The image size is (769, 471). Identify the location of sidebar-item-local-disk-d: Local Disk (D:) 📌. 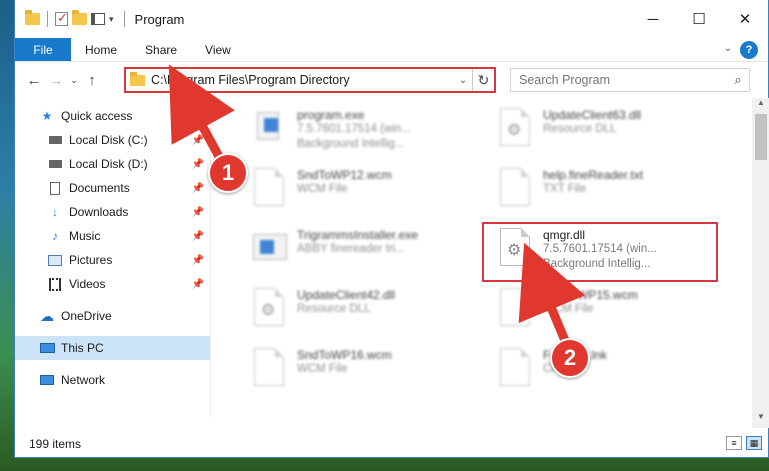
(112, 164).